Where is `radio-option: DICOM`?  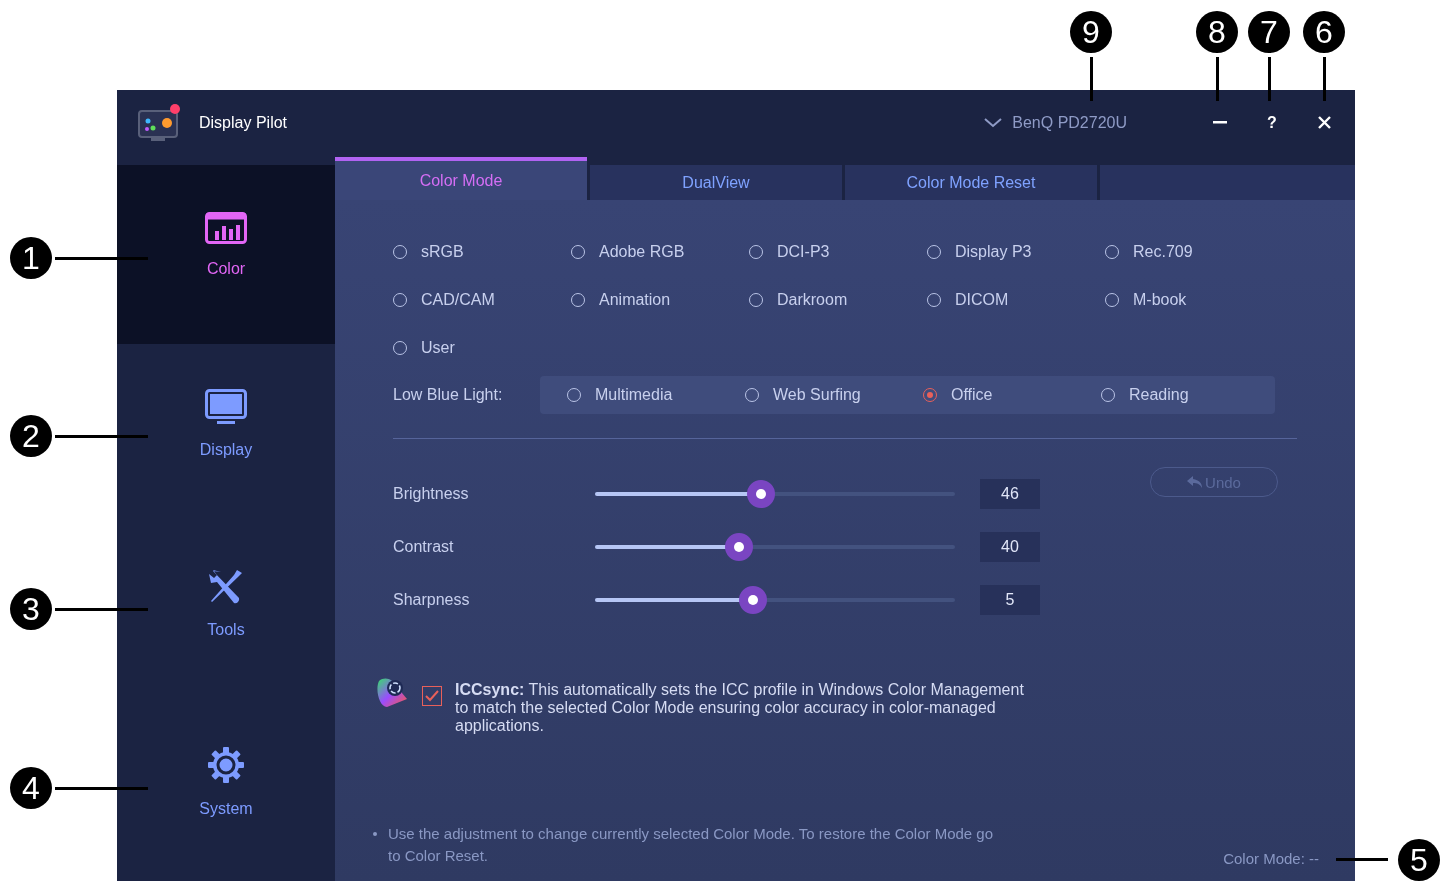 radio-option: DICOM is located at coordinates (1016, 300).